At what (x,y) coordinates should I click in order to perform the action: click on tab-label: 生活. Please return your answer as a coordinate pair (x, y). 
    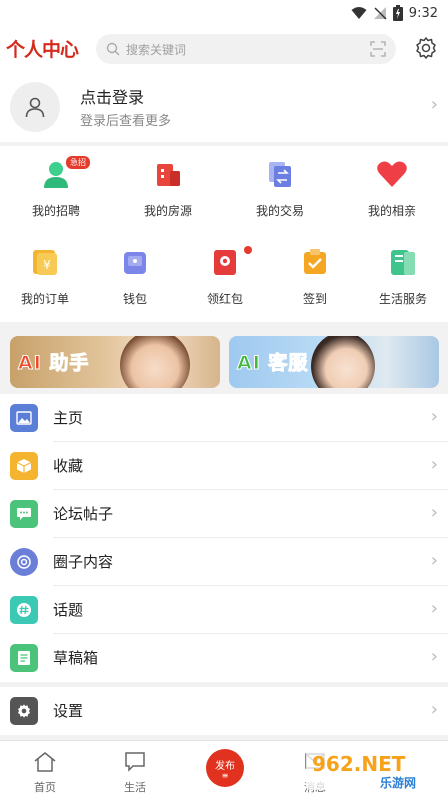
    Looking at the image, I should click on (135, 787).